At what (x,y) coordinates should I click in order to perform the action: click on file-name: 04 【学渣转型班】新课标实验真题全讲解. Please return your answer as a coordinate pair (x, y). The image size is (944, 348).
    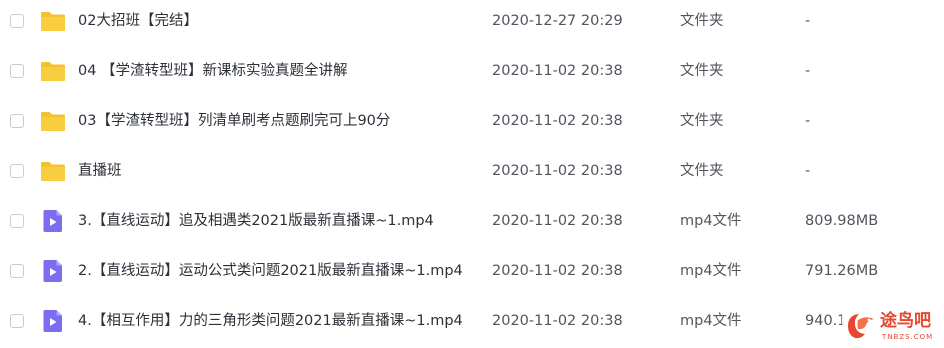
    Looking at the image, I should click on (213, 71).